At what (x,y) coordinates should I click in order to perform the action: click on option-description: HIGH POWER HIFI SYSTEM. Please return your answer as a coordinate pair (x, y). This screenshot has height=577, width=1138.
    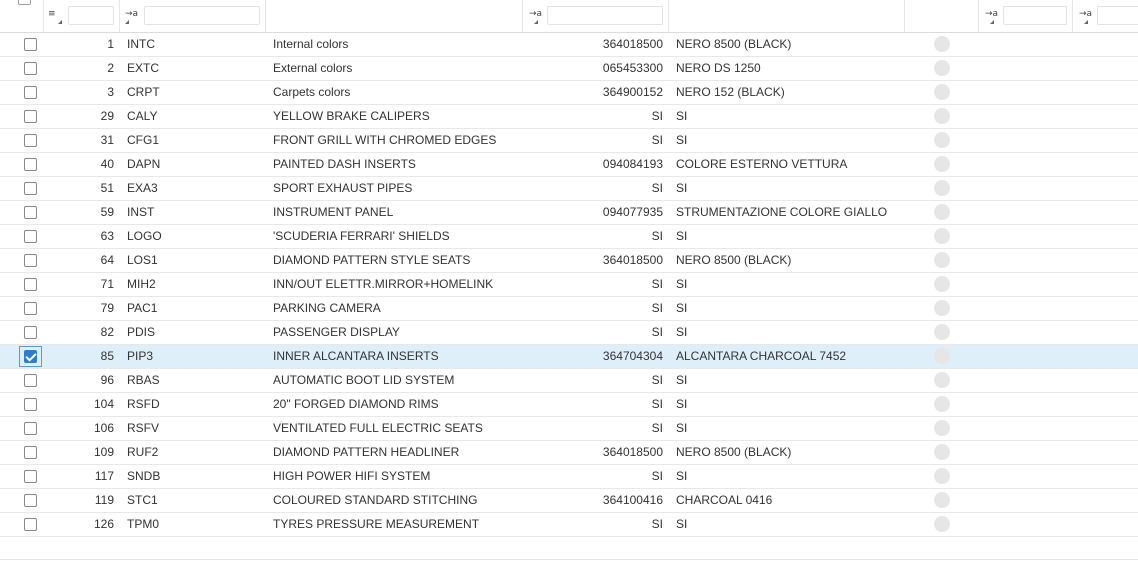
    Looking at the image, I should click on (352, 476).